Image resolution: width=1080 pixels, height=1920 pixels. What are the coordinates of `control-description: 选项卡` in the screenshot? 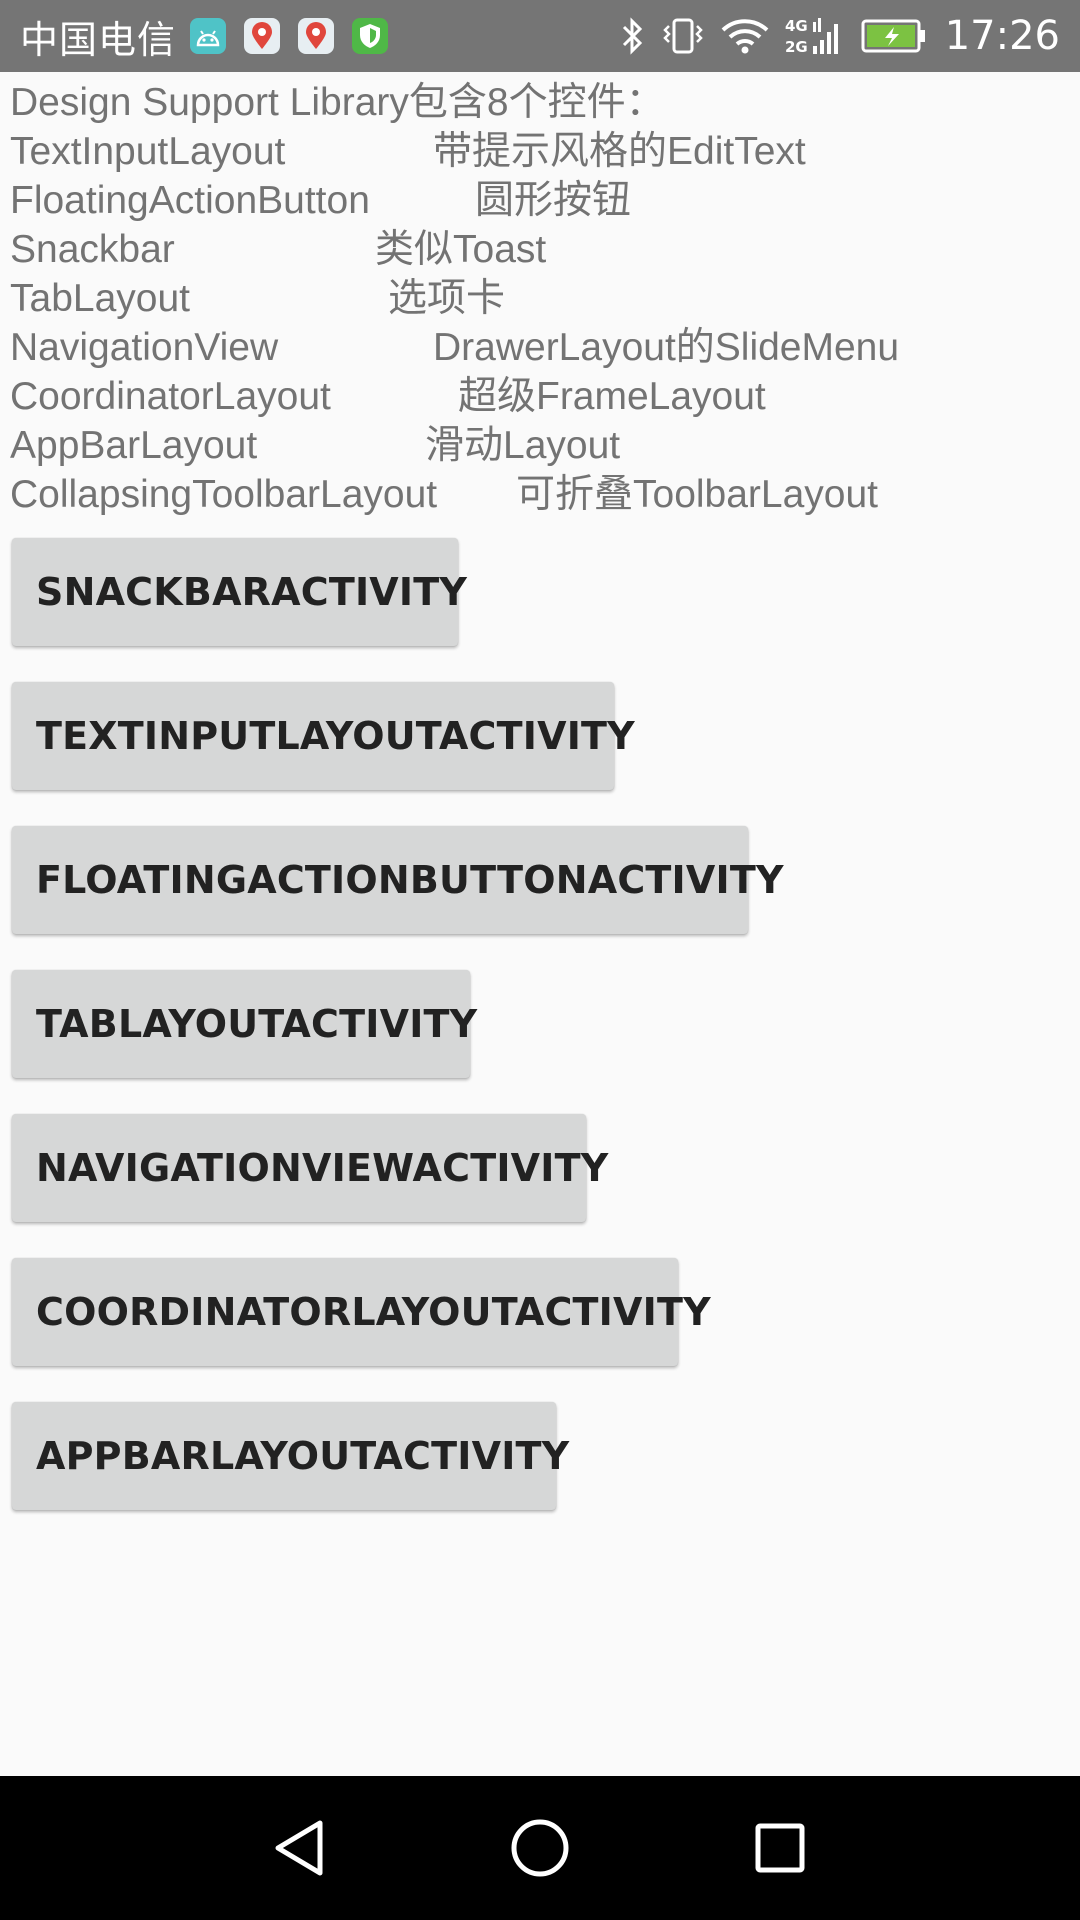 It's located at (447, 298).